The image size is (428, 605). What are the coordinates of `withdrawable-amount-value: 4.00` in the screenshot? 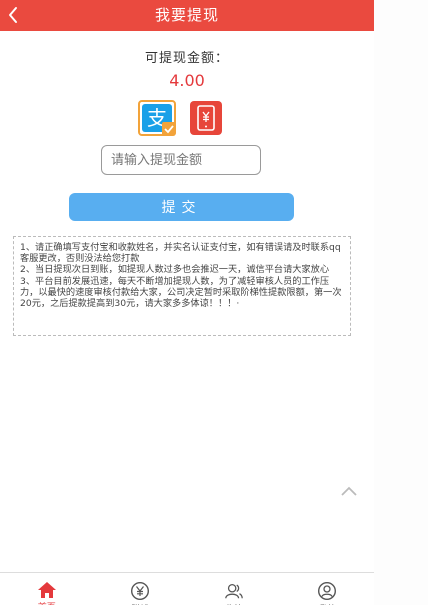 It's located at (187, 80).